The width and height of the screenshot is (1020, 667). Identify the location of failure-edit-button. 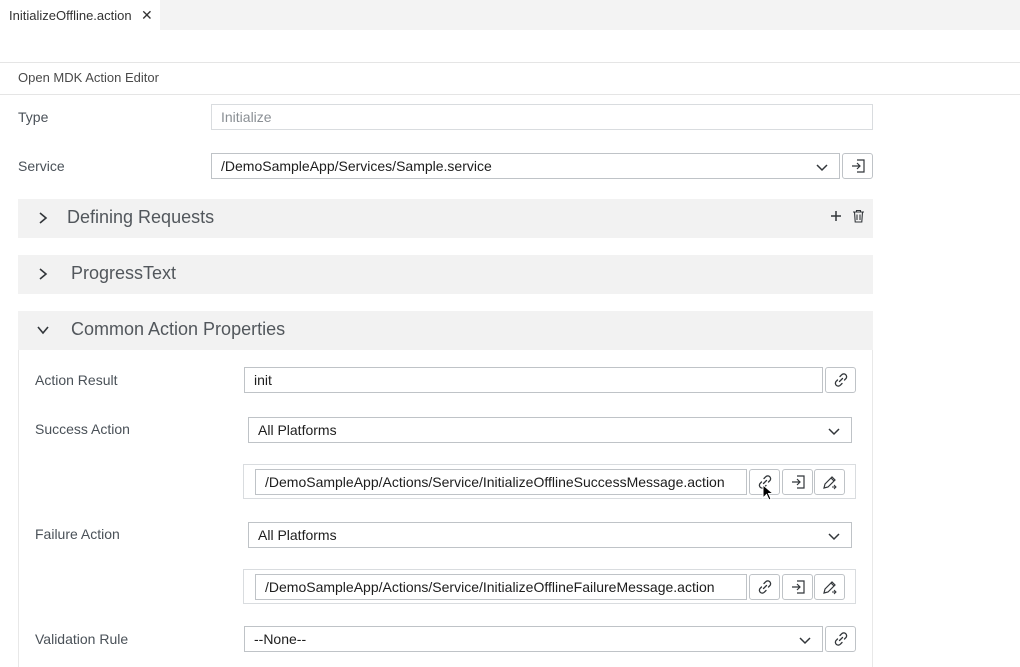
(829, 587).